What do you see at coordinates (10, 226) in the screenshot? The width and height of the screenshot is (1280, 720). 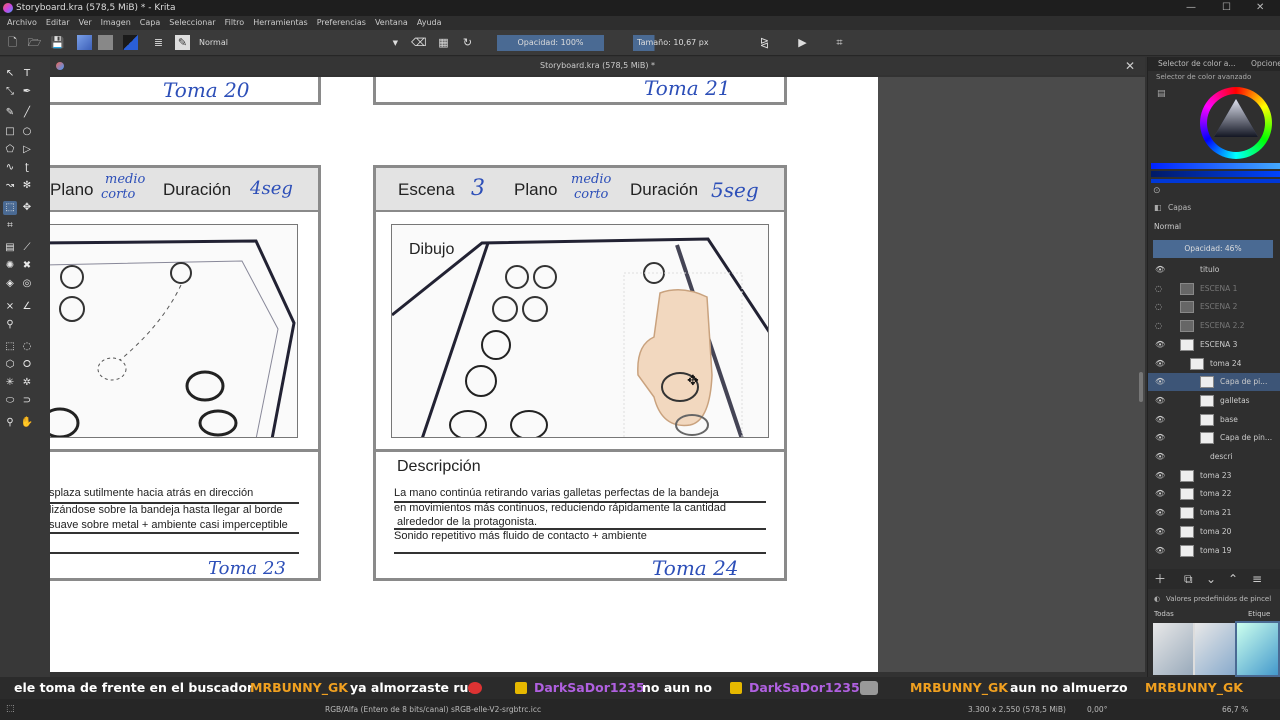 I see `crop-tool-icon: ⌗` at bounding box center [10, 226].